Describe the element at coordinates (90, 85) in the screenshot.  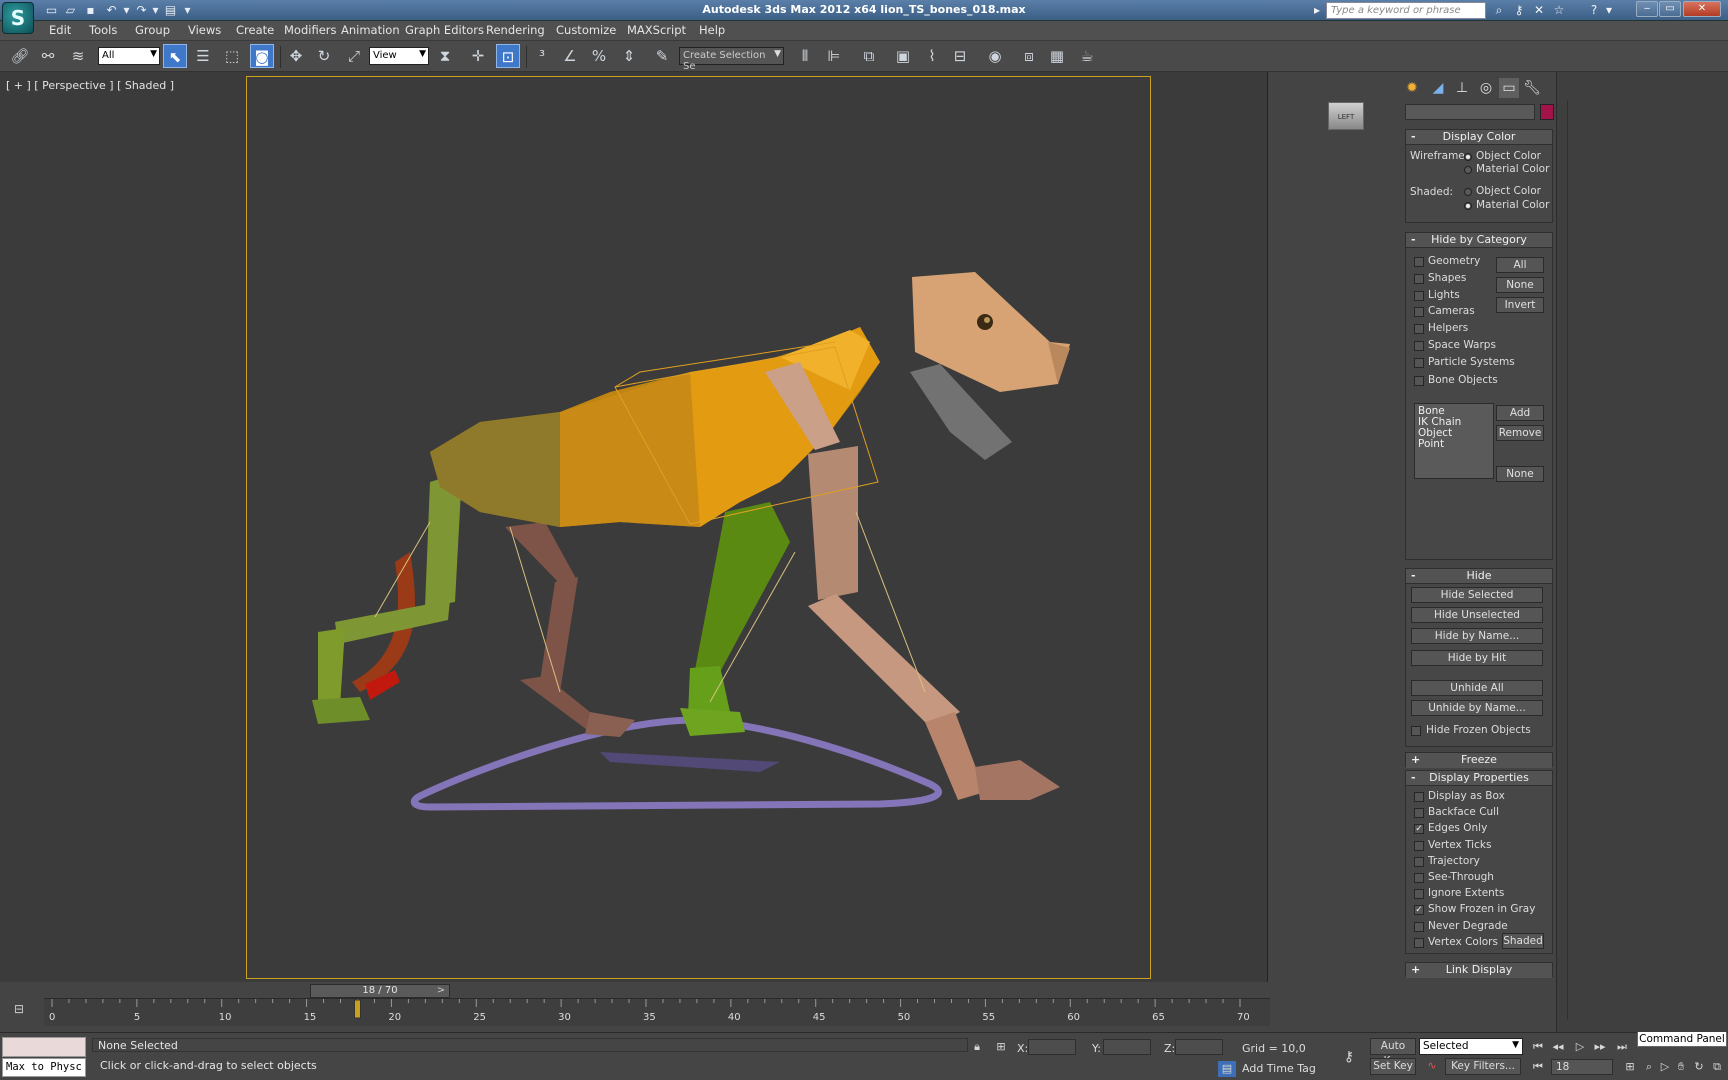
I see `viewport-label: [ + ] [ Perspective ] [ Shaded ]` at that location.